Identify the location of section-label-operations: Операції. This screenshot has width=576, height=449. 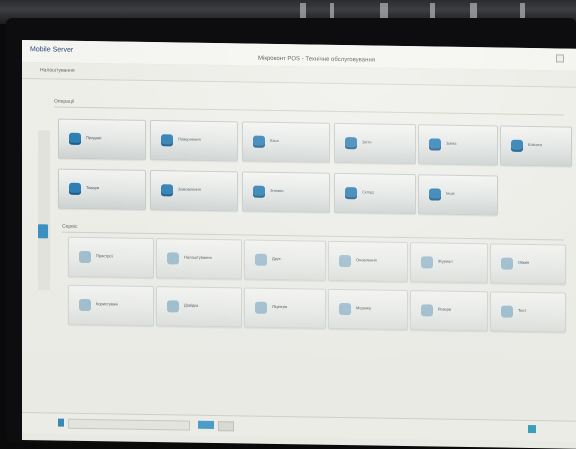
(64, 101).